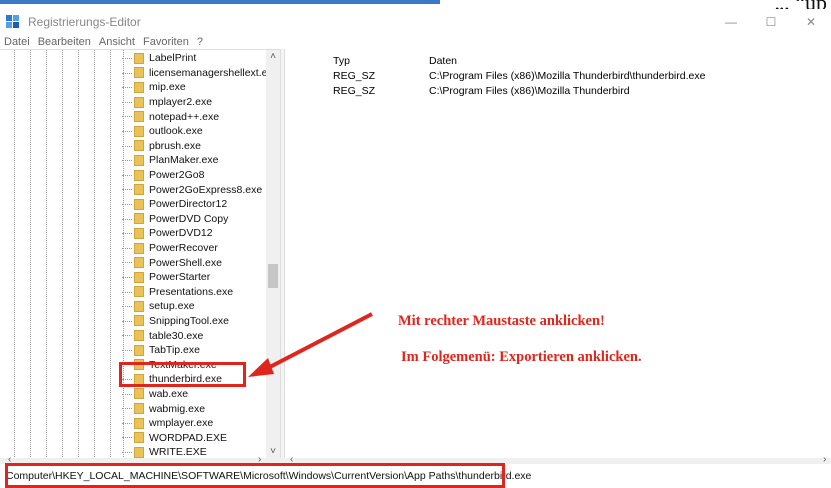 This screenshot has width=831, height=488. What do you see at coordinates (206, 189) in the screenshot?
I see `tree-item-label: Power2GoExpress8.exe` at bounding box center [206, 189].